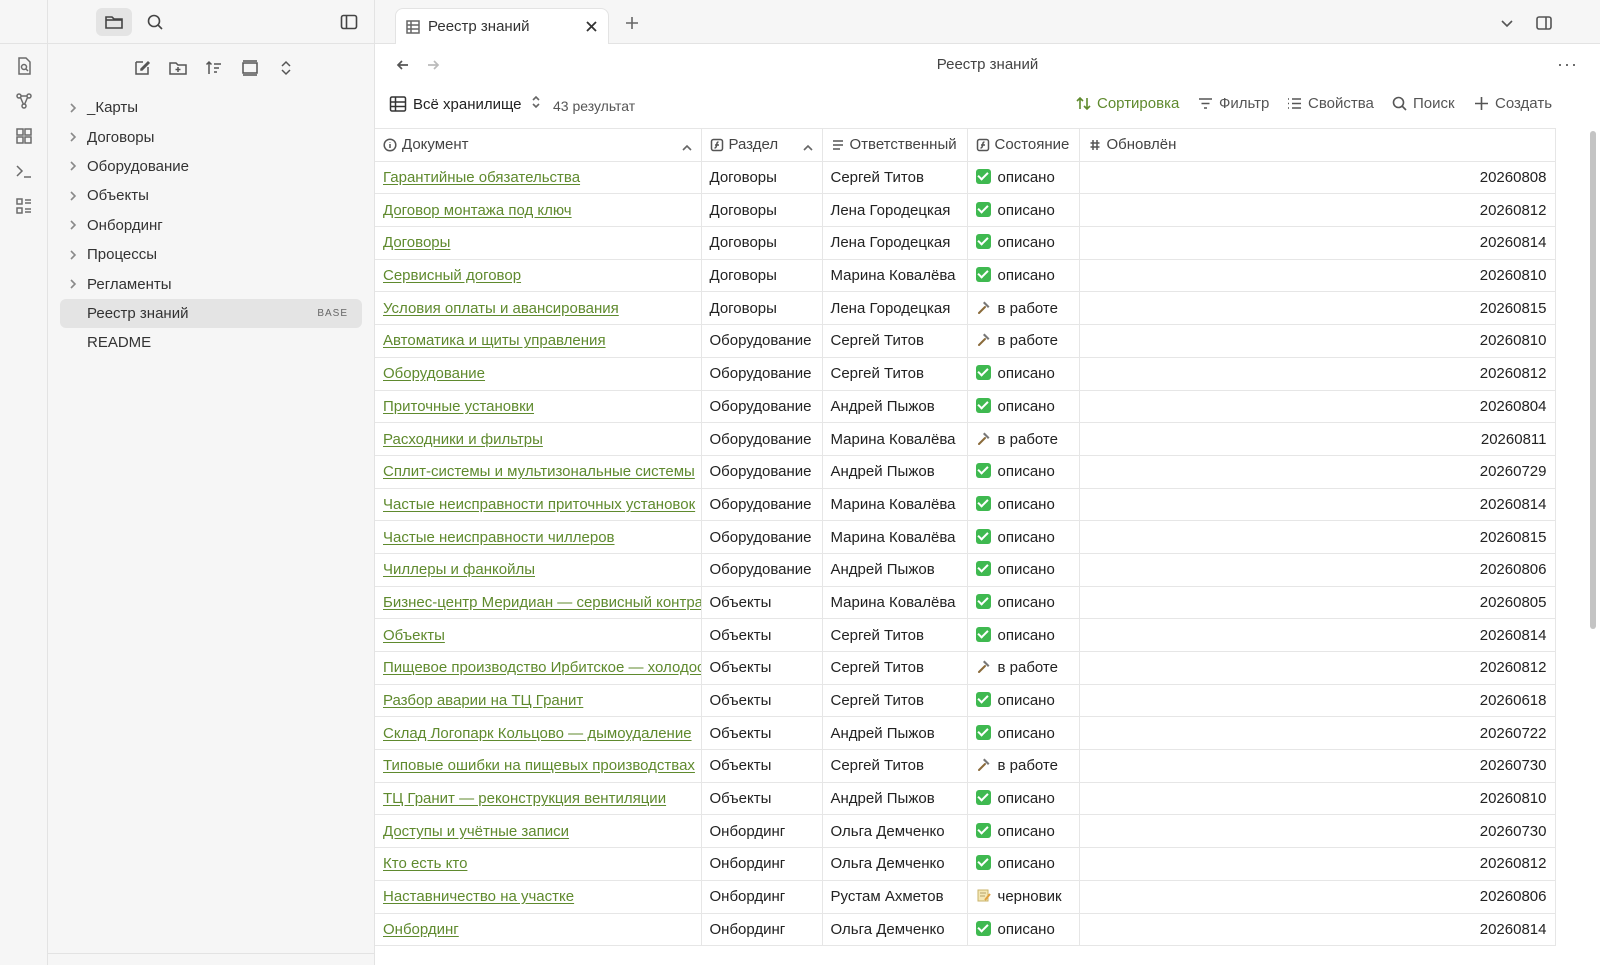 The width and height of the screenshot is (1600, 965). I want to click on document-link: Сервисный договор, so click(452, 275).